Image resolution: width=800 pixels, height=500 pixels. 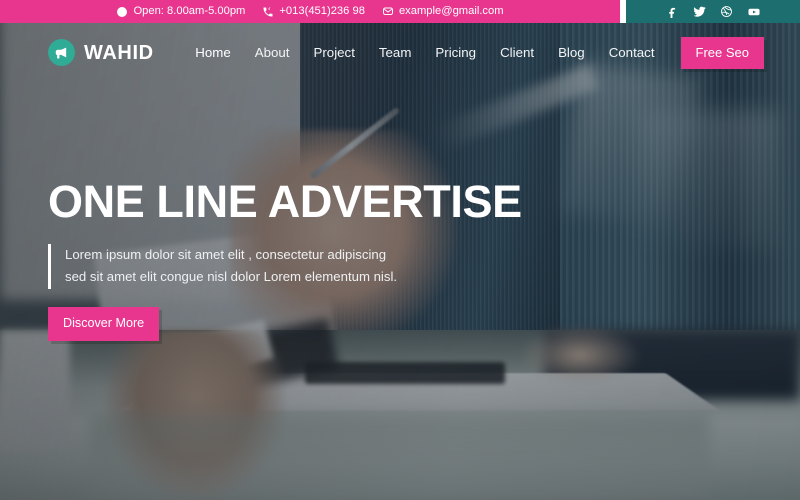 What do you see at coordinates (122, 12) in the screenshot?
I see `clock-icon` at bounding box center [122, 12].